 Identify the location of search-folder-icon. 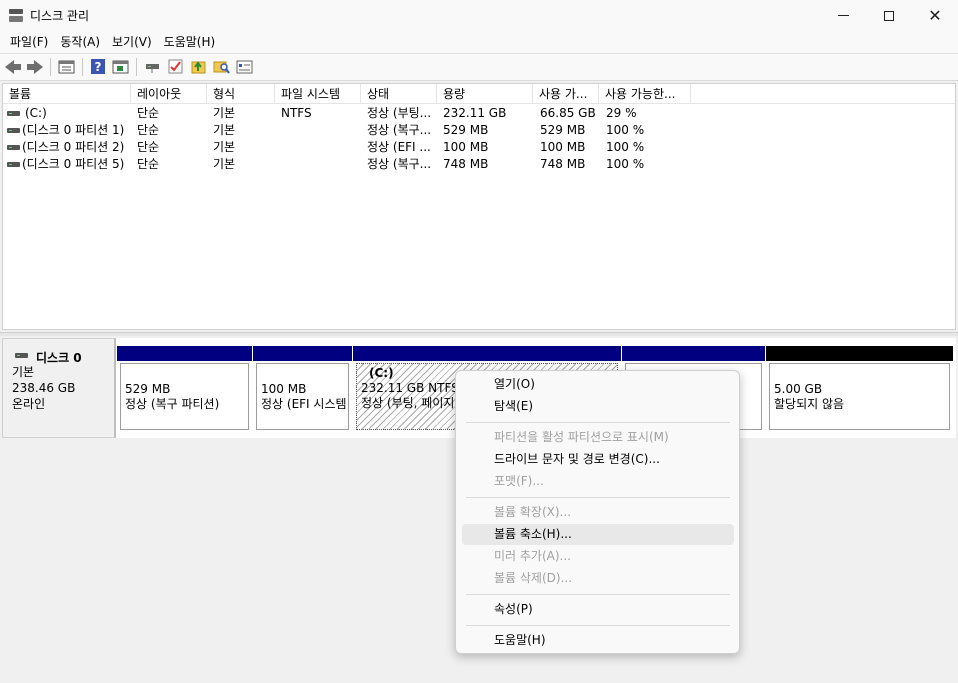
(221, 66).